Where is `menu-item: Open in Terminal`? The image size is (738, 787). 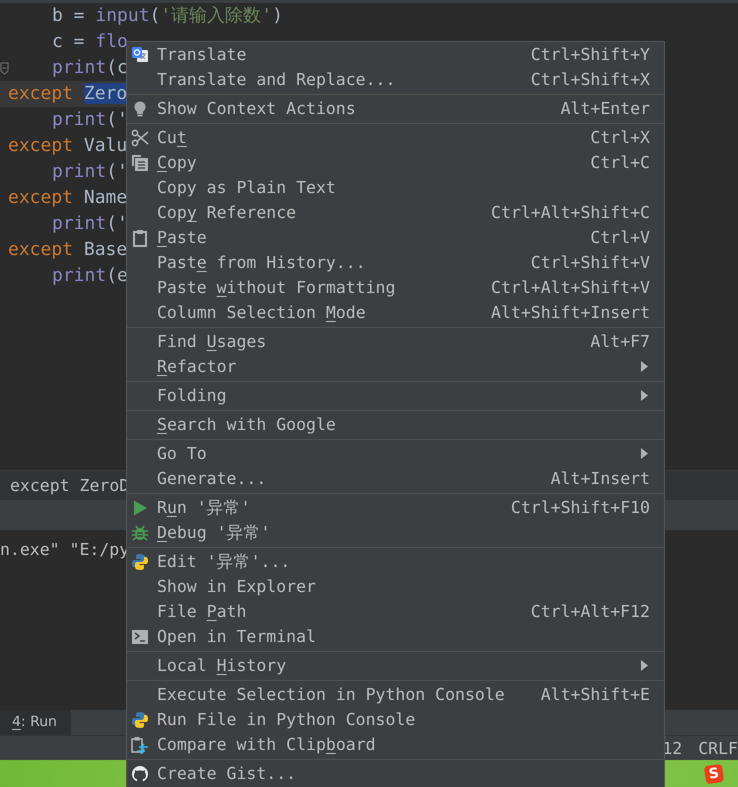 menu-item: Open in Terminal is located at coordinates (395, 636).